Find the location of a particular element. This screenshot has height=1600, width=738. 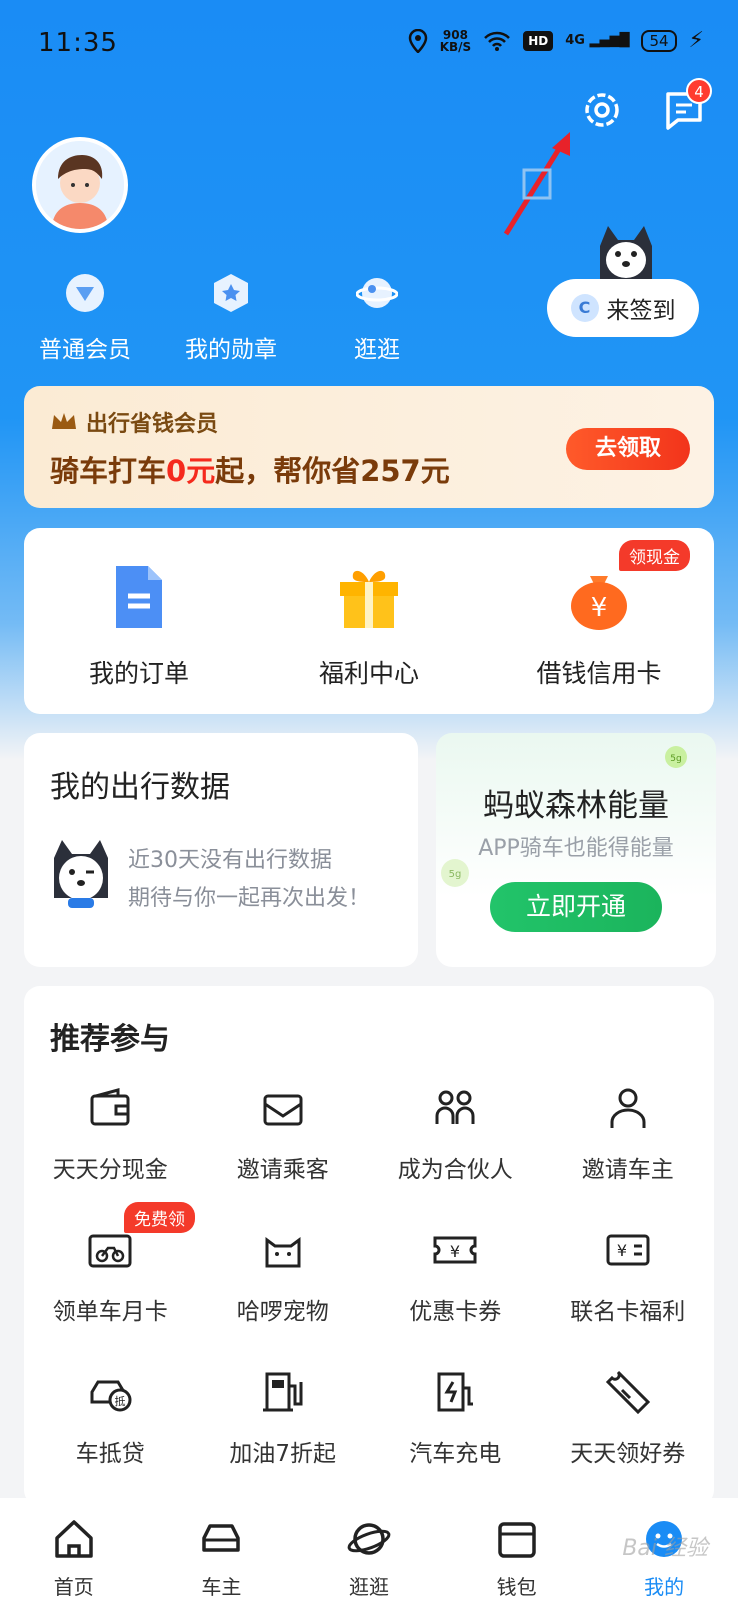

avatar is located at coordinates (80, 185).